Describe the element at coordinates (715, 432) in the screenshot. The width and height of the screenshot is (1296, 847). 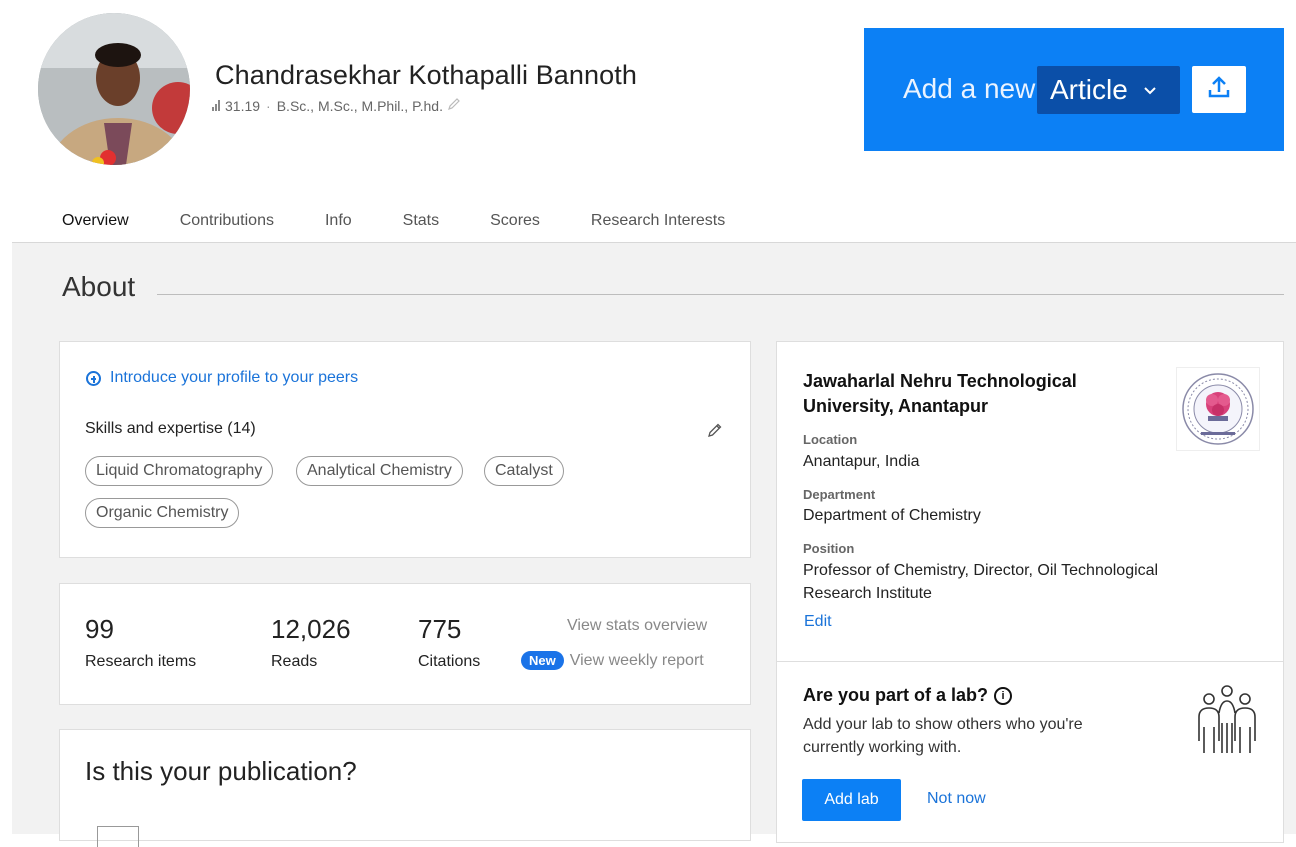
I see `edit-skills-pencil-icon` at that location.